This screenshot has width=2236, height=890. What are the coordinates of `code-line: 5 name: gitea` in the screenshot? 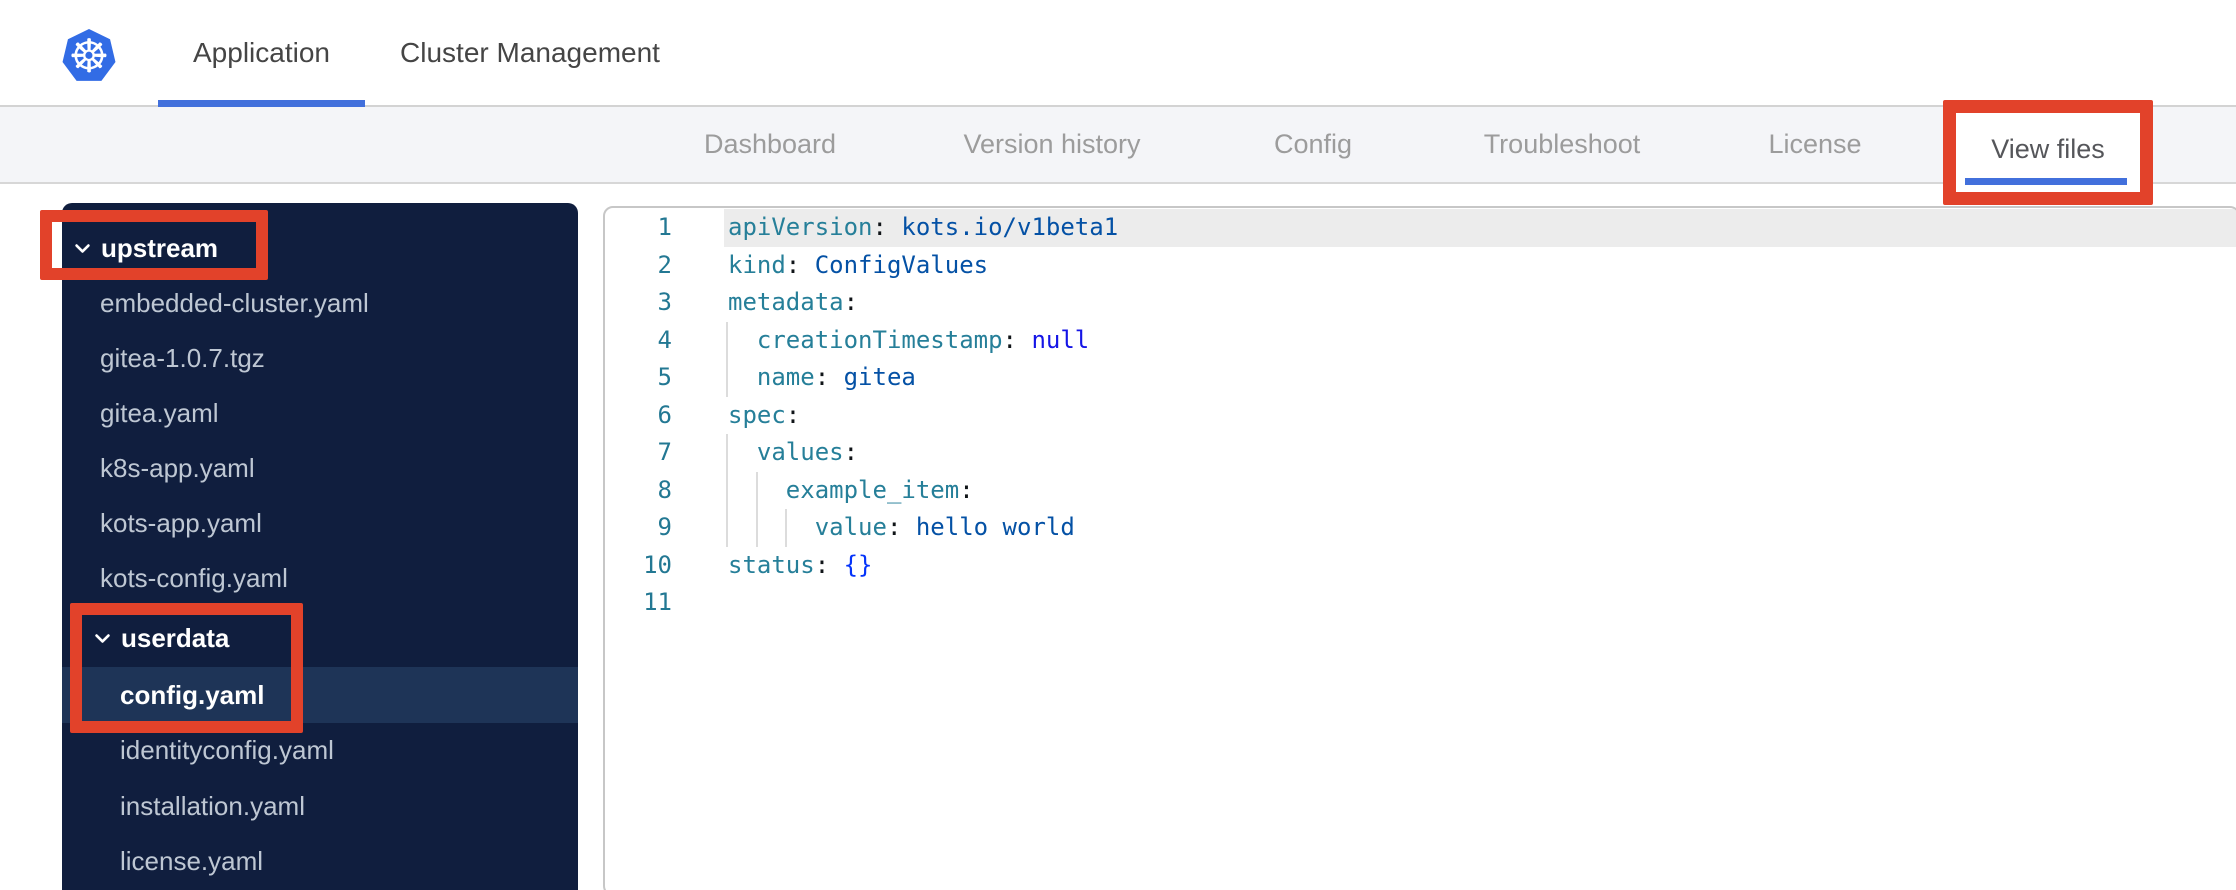 It's located at (1420, 378).